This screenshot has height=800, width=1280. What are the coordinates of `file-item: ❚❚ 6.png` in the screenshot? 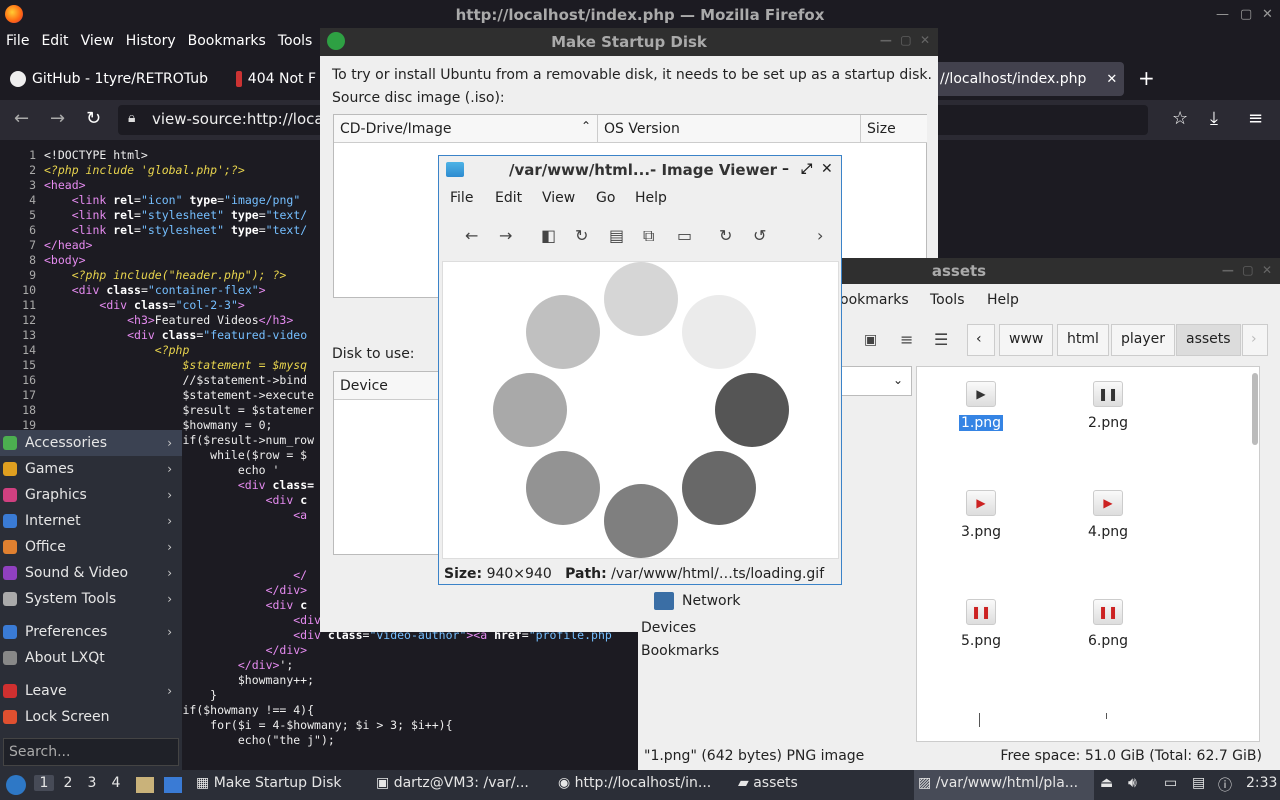 It's located at (1108, 624).